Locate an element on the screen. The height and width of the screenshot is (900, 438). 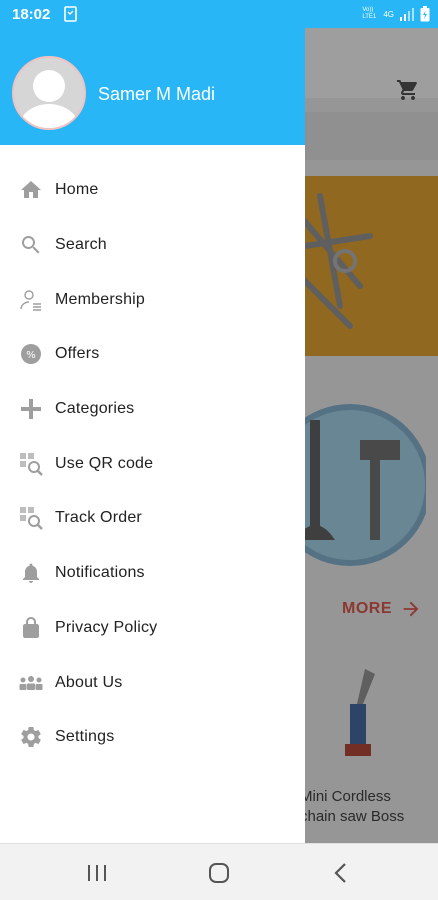
menu-item-search: Search is located at coordinates (152, 245).